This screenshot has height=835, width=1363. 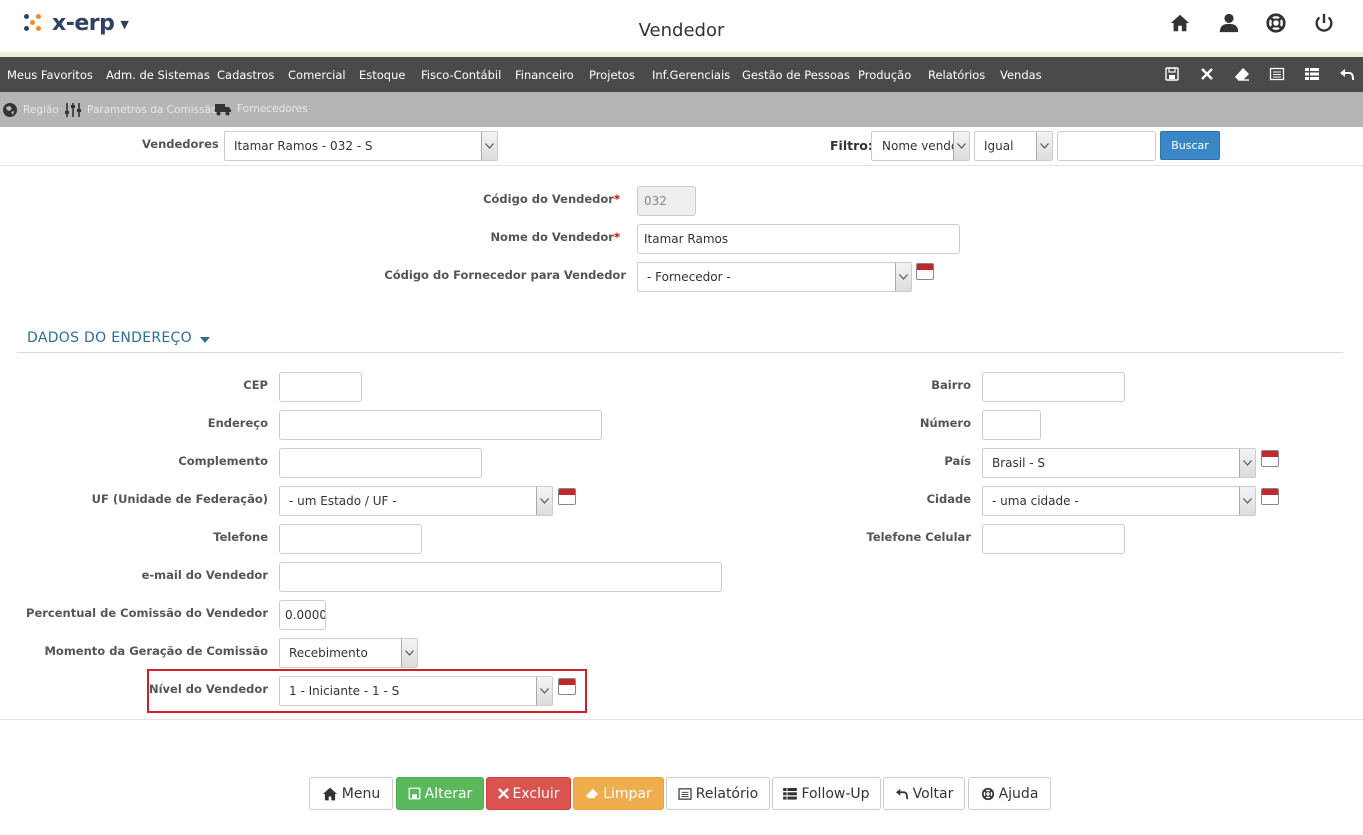 I want to click on relatorio-button: Relatório, so click(x=718, y=793).